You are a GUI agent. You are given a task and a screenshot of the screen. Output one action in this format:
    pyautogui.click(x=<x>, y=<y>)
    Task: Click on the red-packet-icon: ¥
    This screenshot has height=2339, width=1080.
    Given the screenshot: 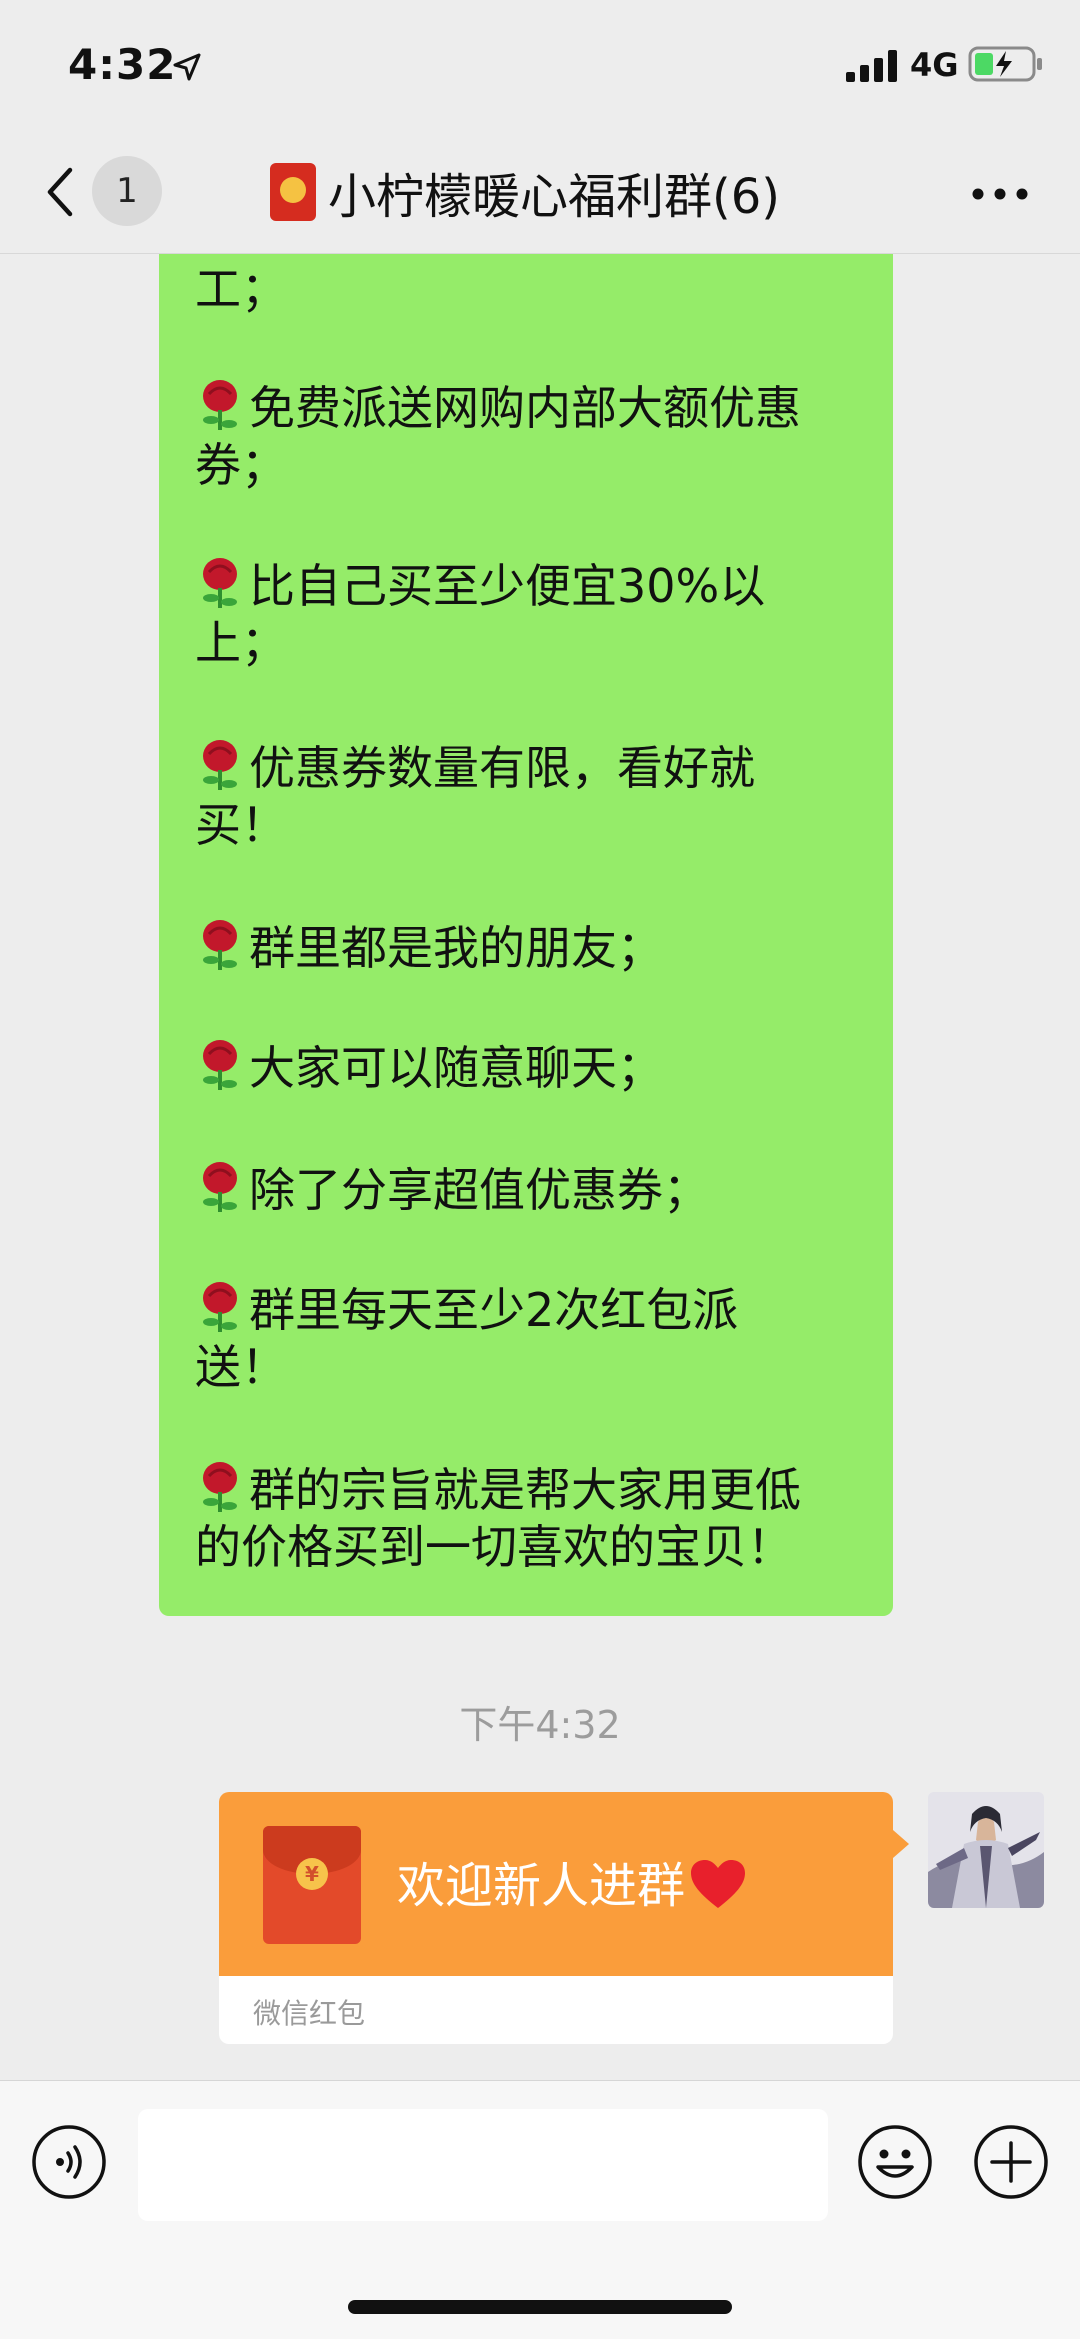 What is the action you would take?
    pyautogui.click(x=312, y=1885)
    